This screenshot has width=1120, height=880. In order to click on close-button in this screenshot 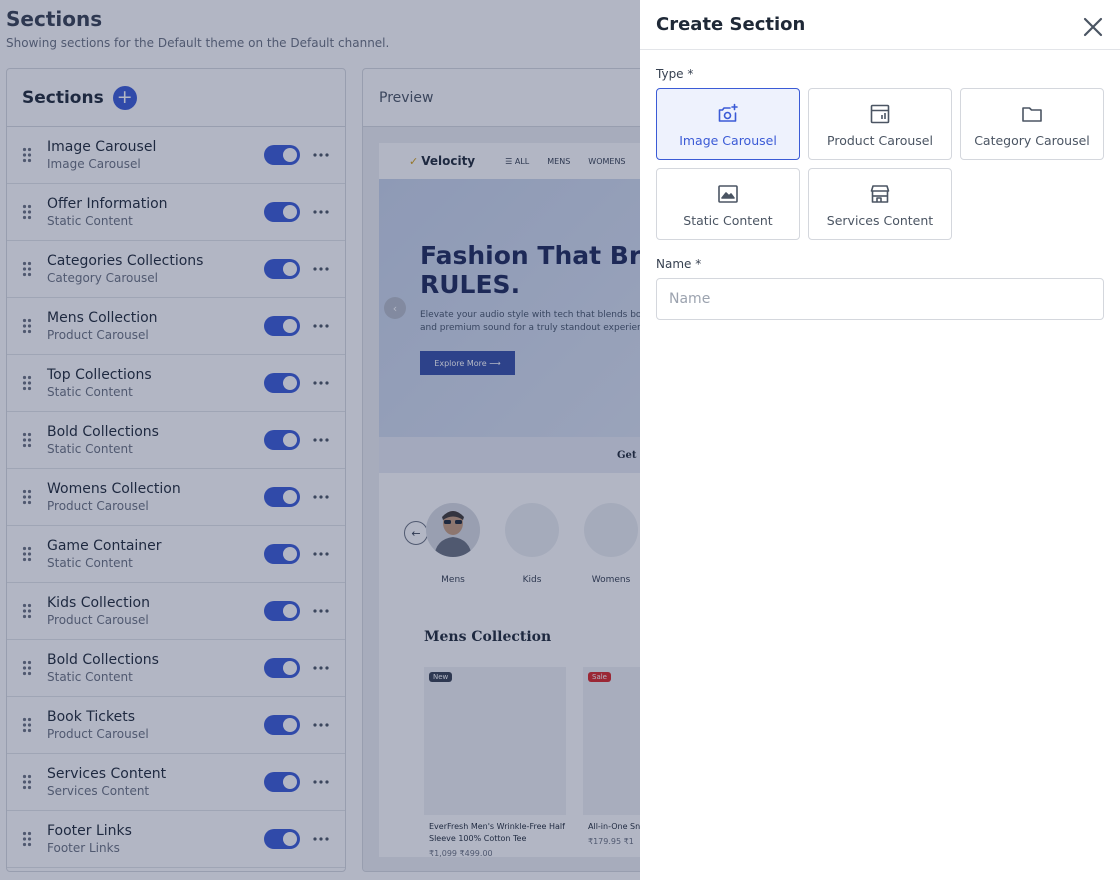, I will do `click(1093, 27)`.